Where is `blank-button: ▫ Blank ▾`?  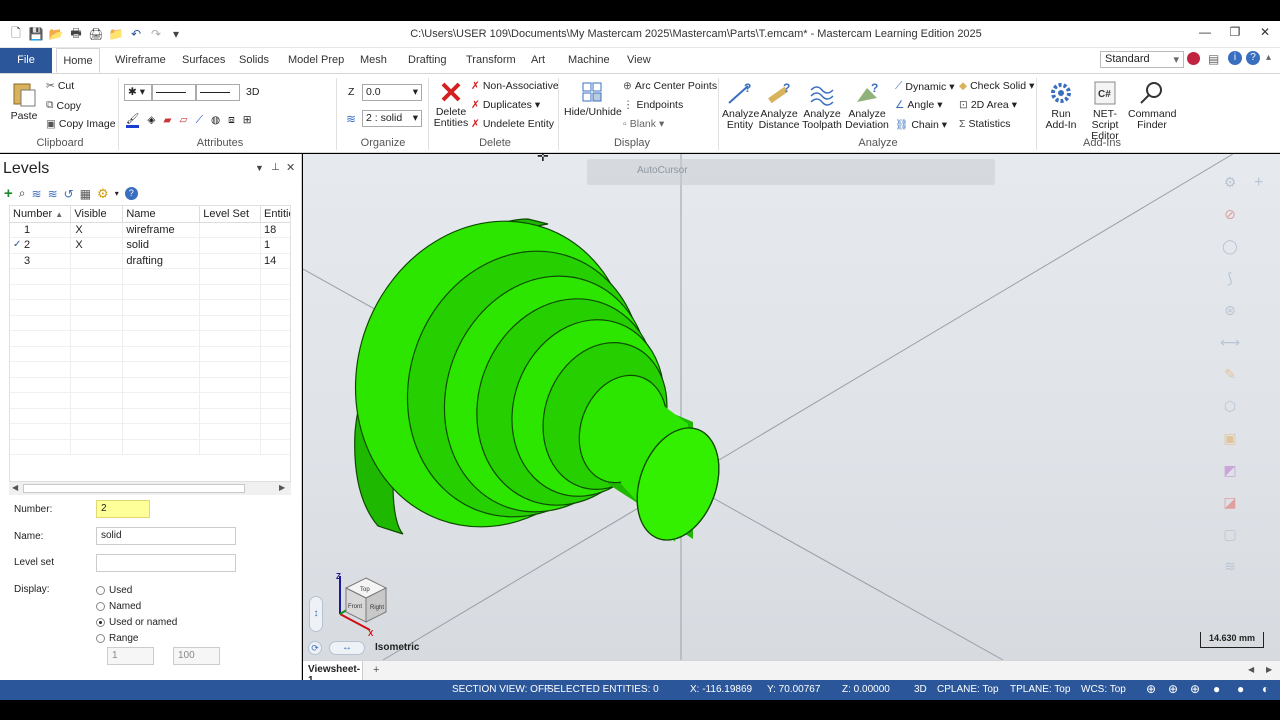 blank-button: ▫ Blank ▾ is located at coordinates (643, 124).